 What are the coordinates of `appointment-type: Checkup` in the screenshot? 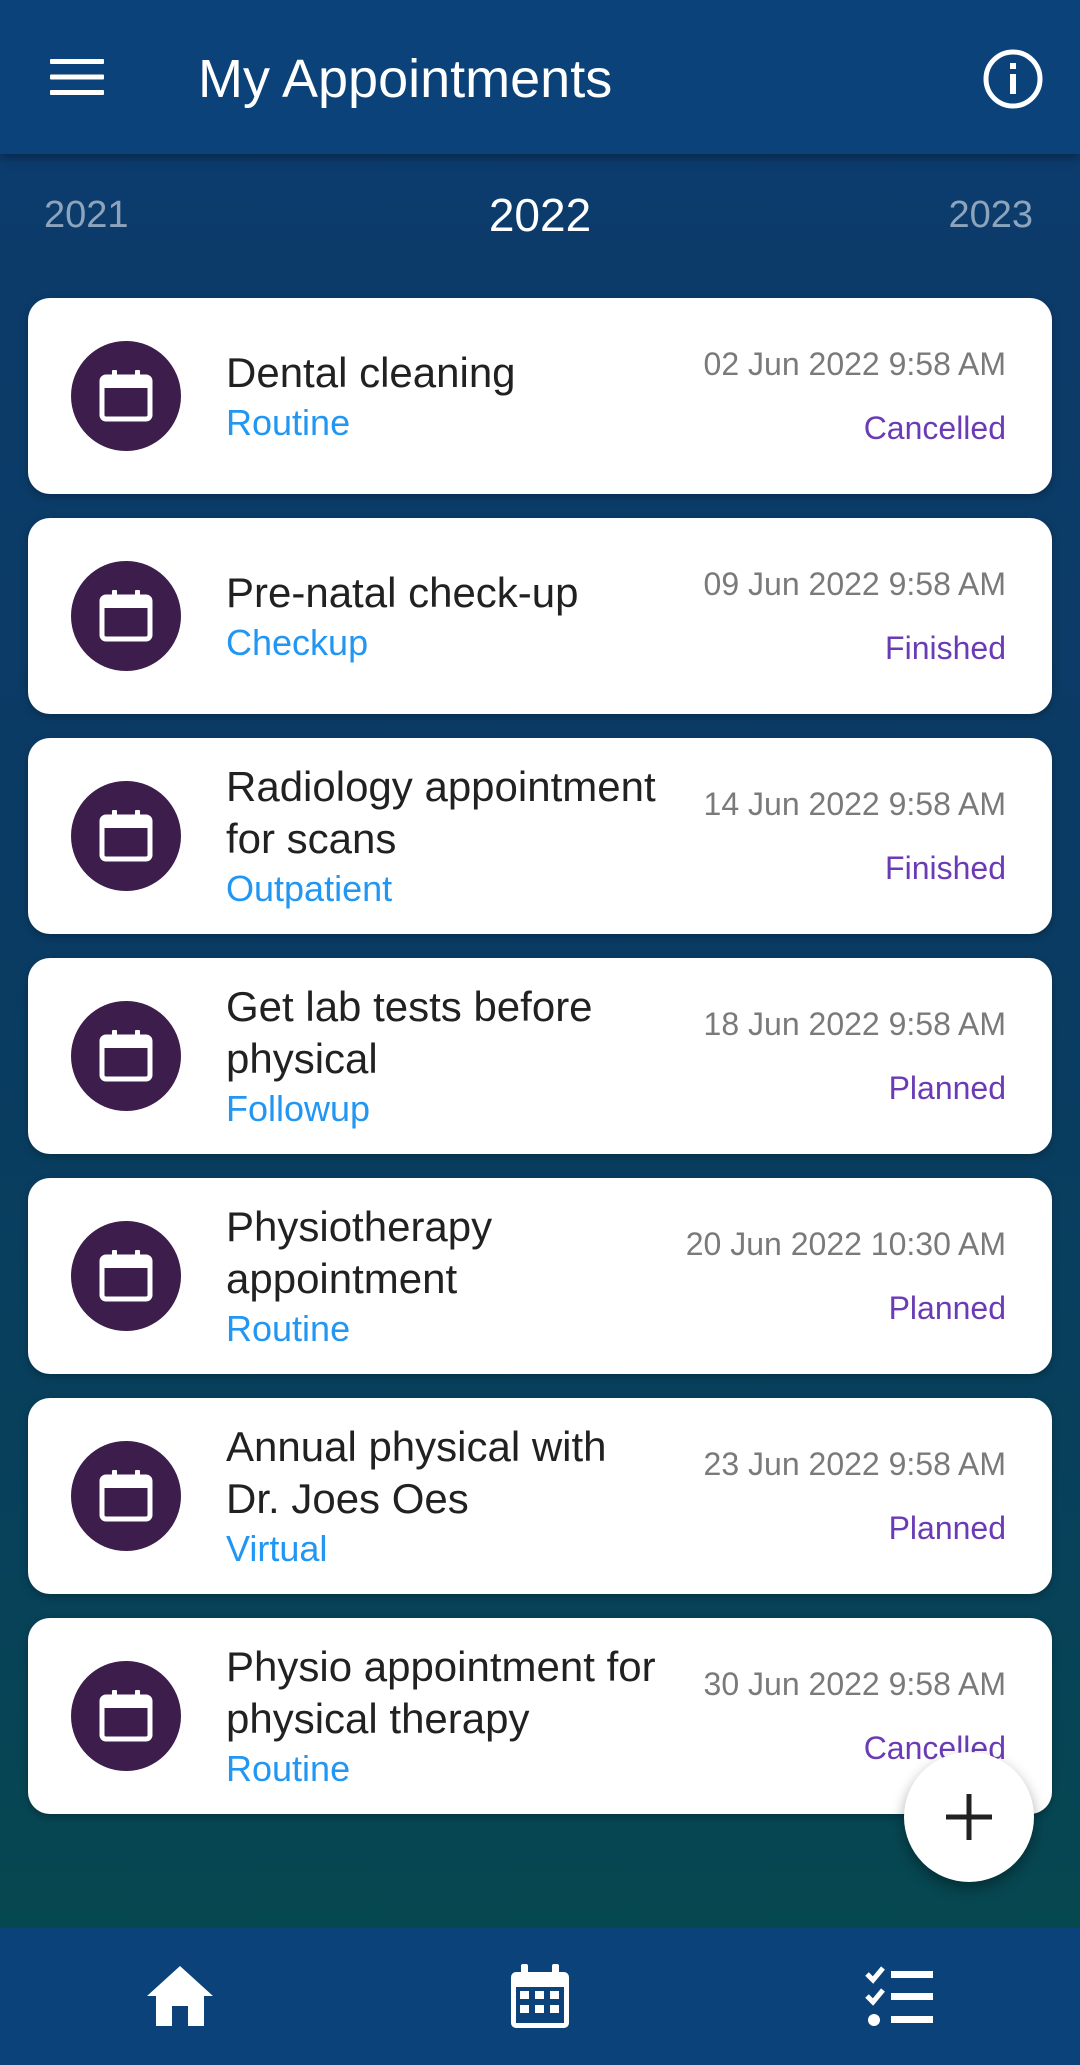 It's located at (297, 642).